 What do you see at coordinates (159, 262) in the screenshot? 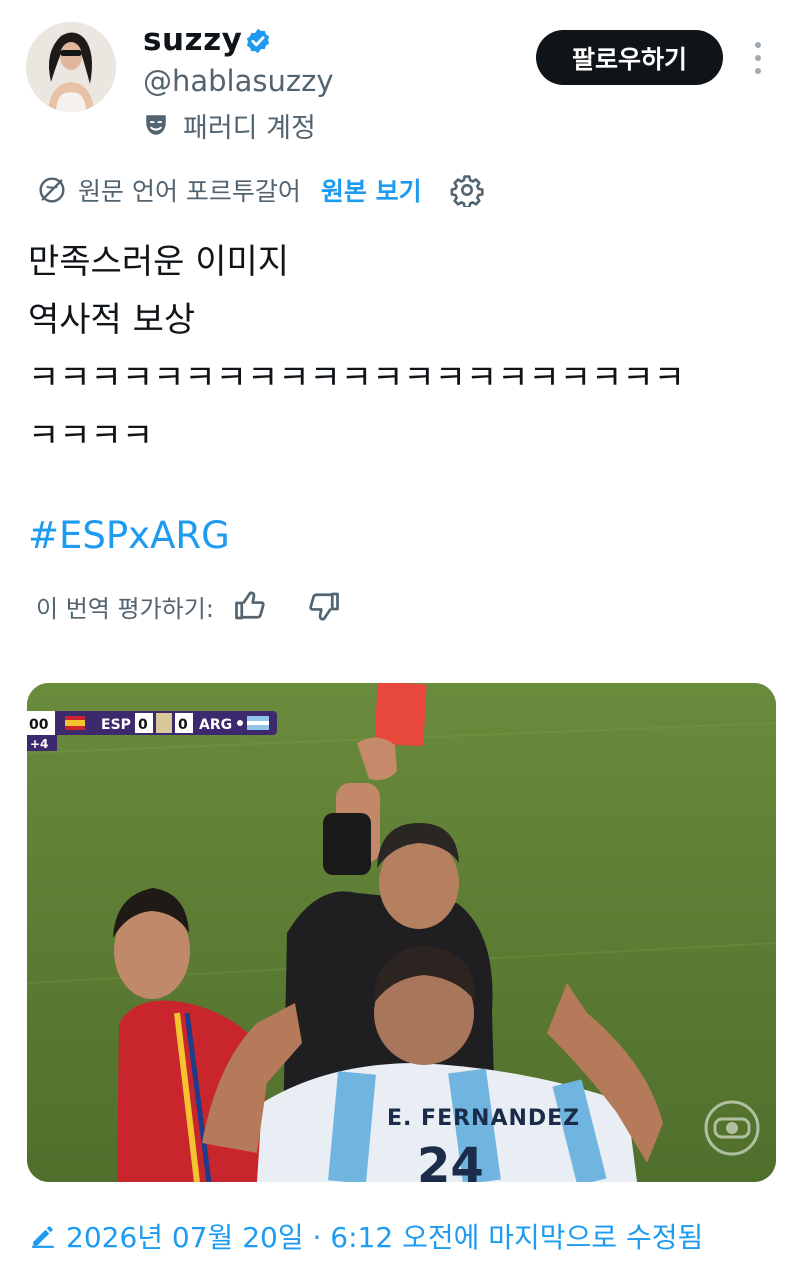
I see `tweet-text-line: 만족스러운 이미지` at bounding box center [159, 262].